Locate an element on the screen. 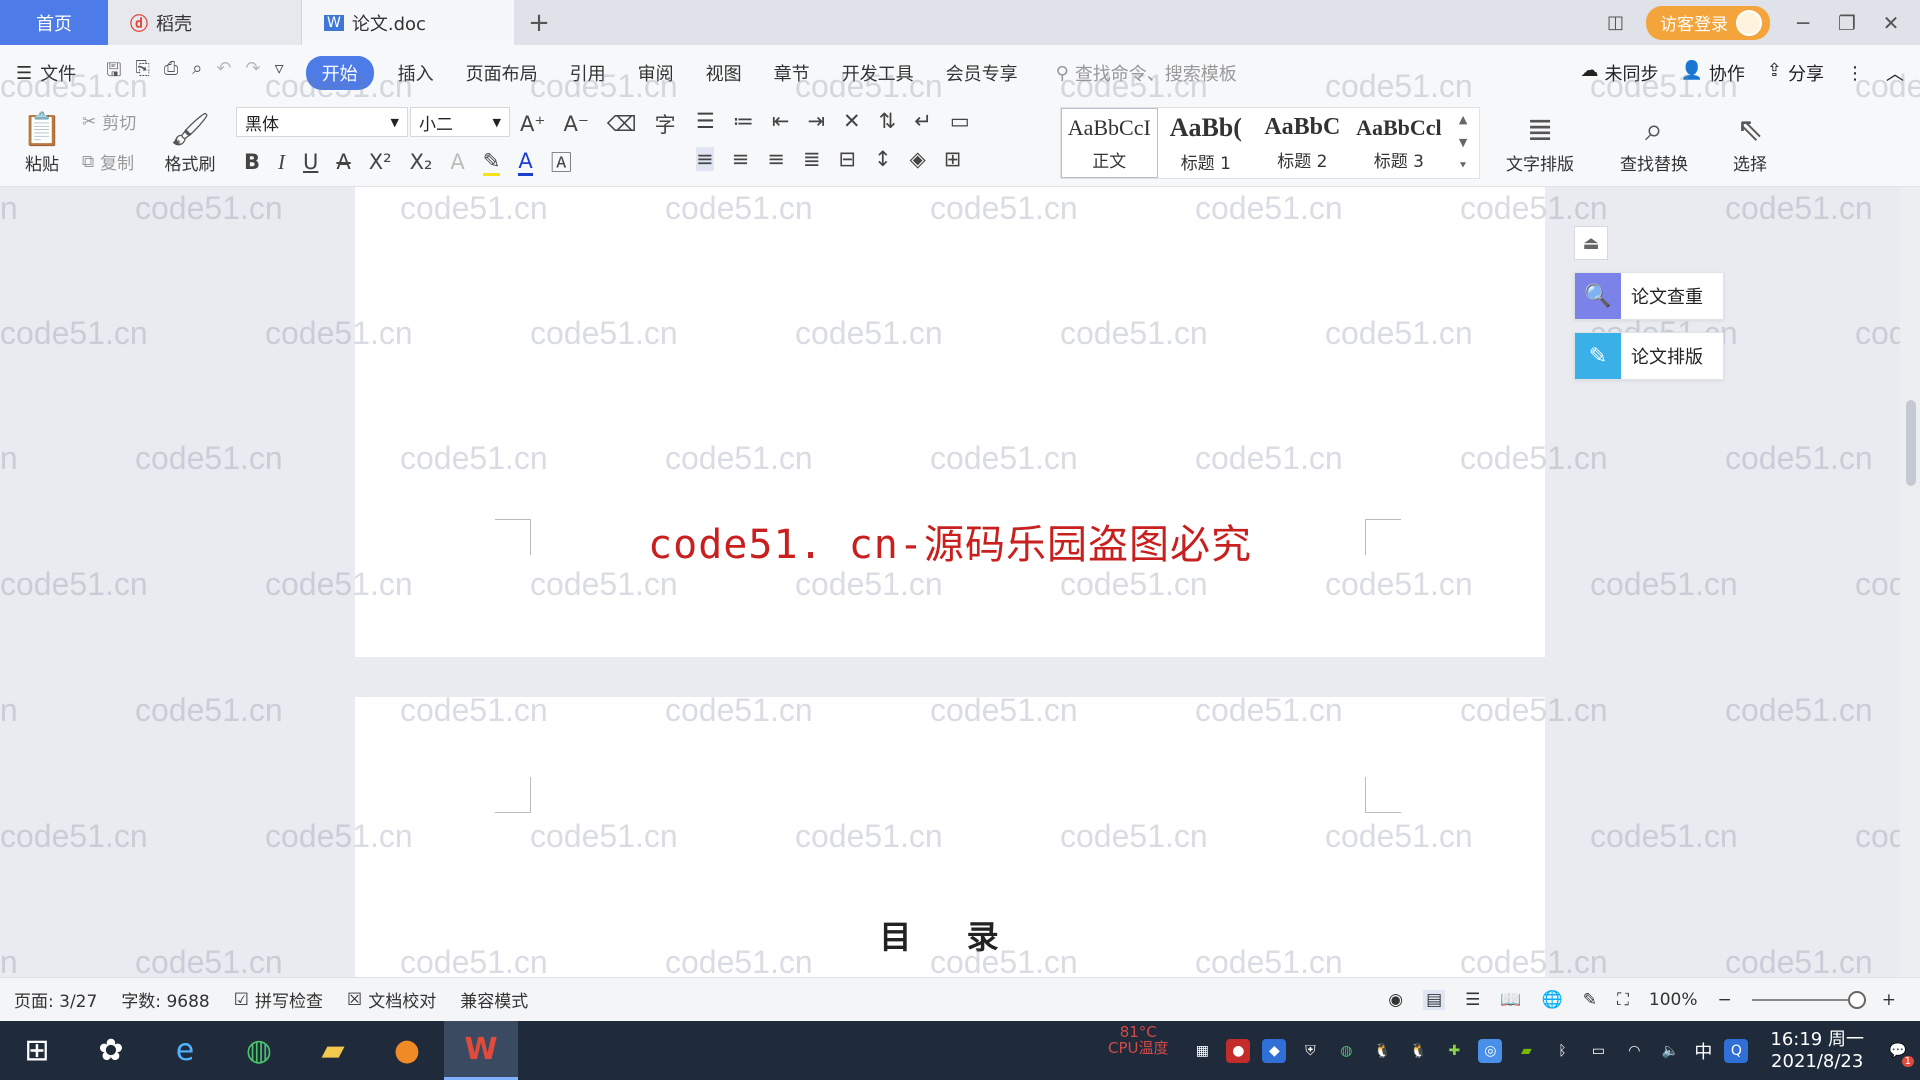 This screenshot has height=1080, width=1920. cpu-monitor-icon: ▦ is located at coordinates (1202, 1051).